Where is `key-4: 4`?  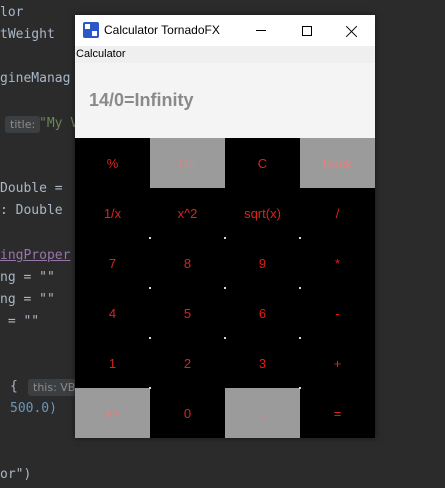
key-4: 4 is located at coordinates (112, 313).